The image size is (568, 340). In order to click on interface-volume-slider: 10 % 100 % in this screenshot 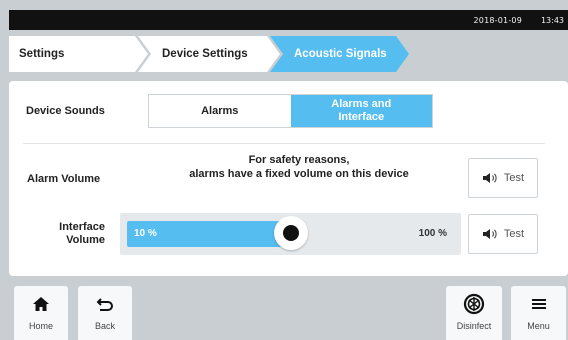, I will do `click(290, 234)`.